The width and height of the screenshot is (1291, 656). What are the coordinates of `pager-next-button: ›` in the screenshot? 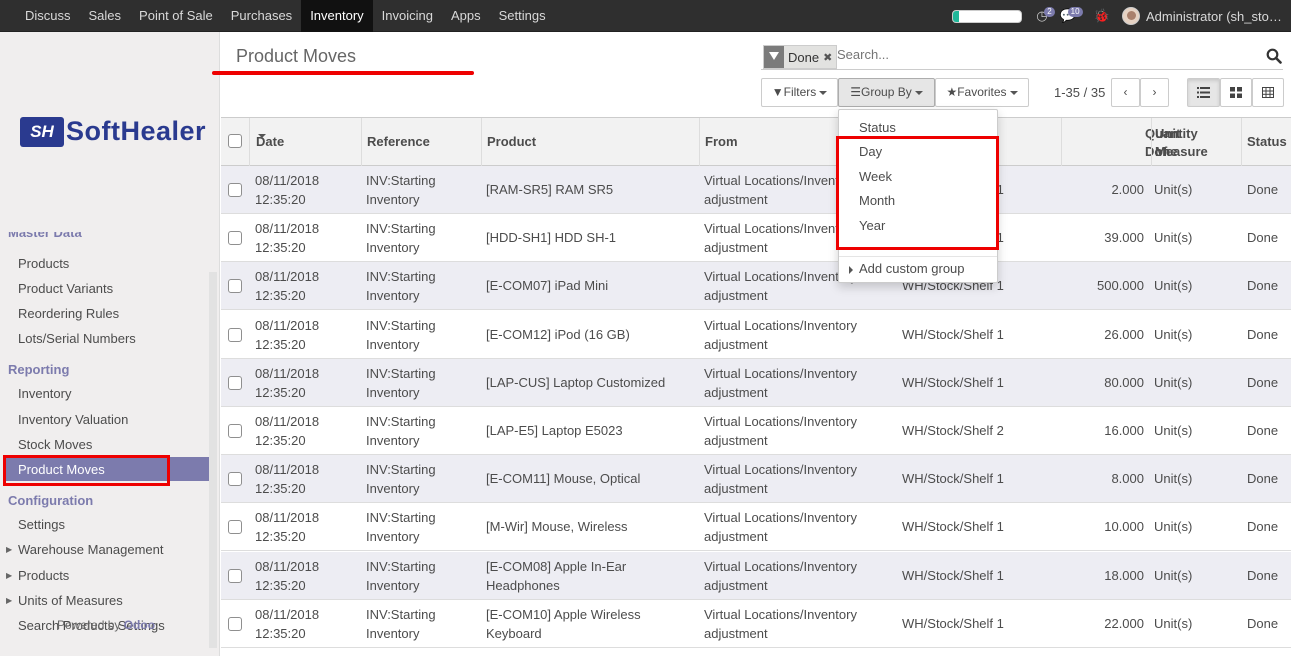 It's located at (1154, 92).